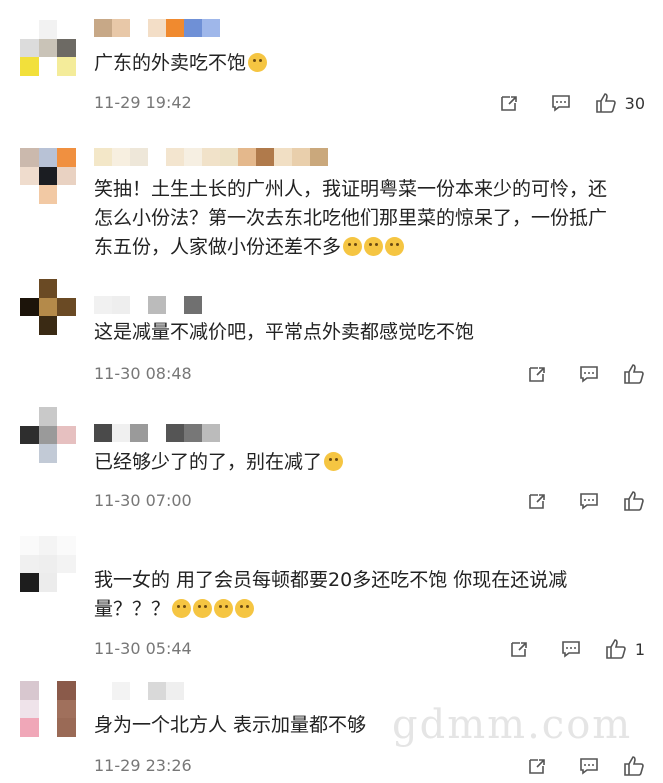 Image resolution: width=663 pixels, height=783 pixels. Describe the element at coordinates (334, 461) in the screenshot. I see `eyeroll-emoji-icon` at that location.